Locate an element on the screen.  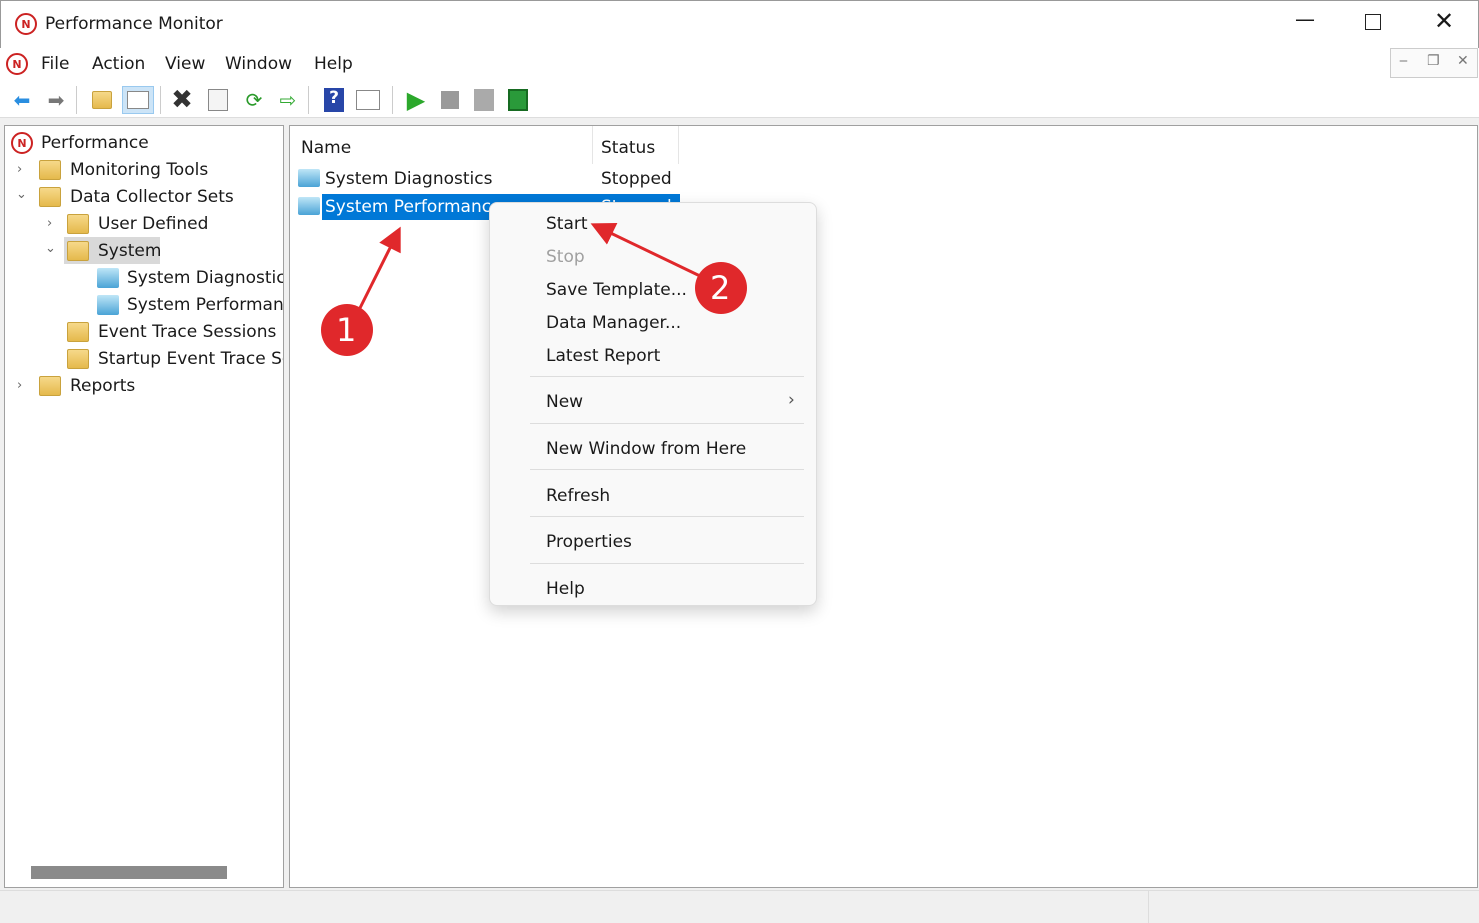
annotation-arrows is located at coordinates (534, 289).